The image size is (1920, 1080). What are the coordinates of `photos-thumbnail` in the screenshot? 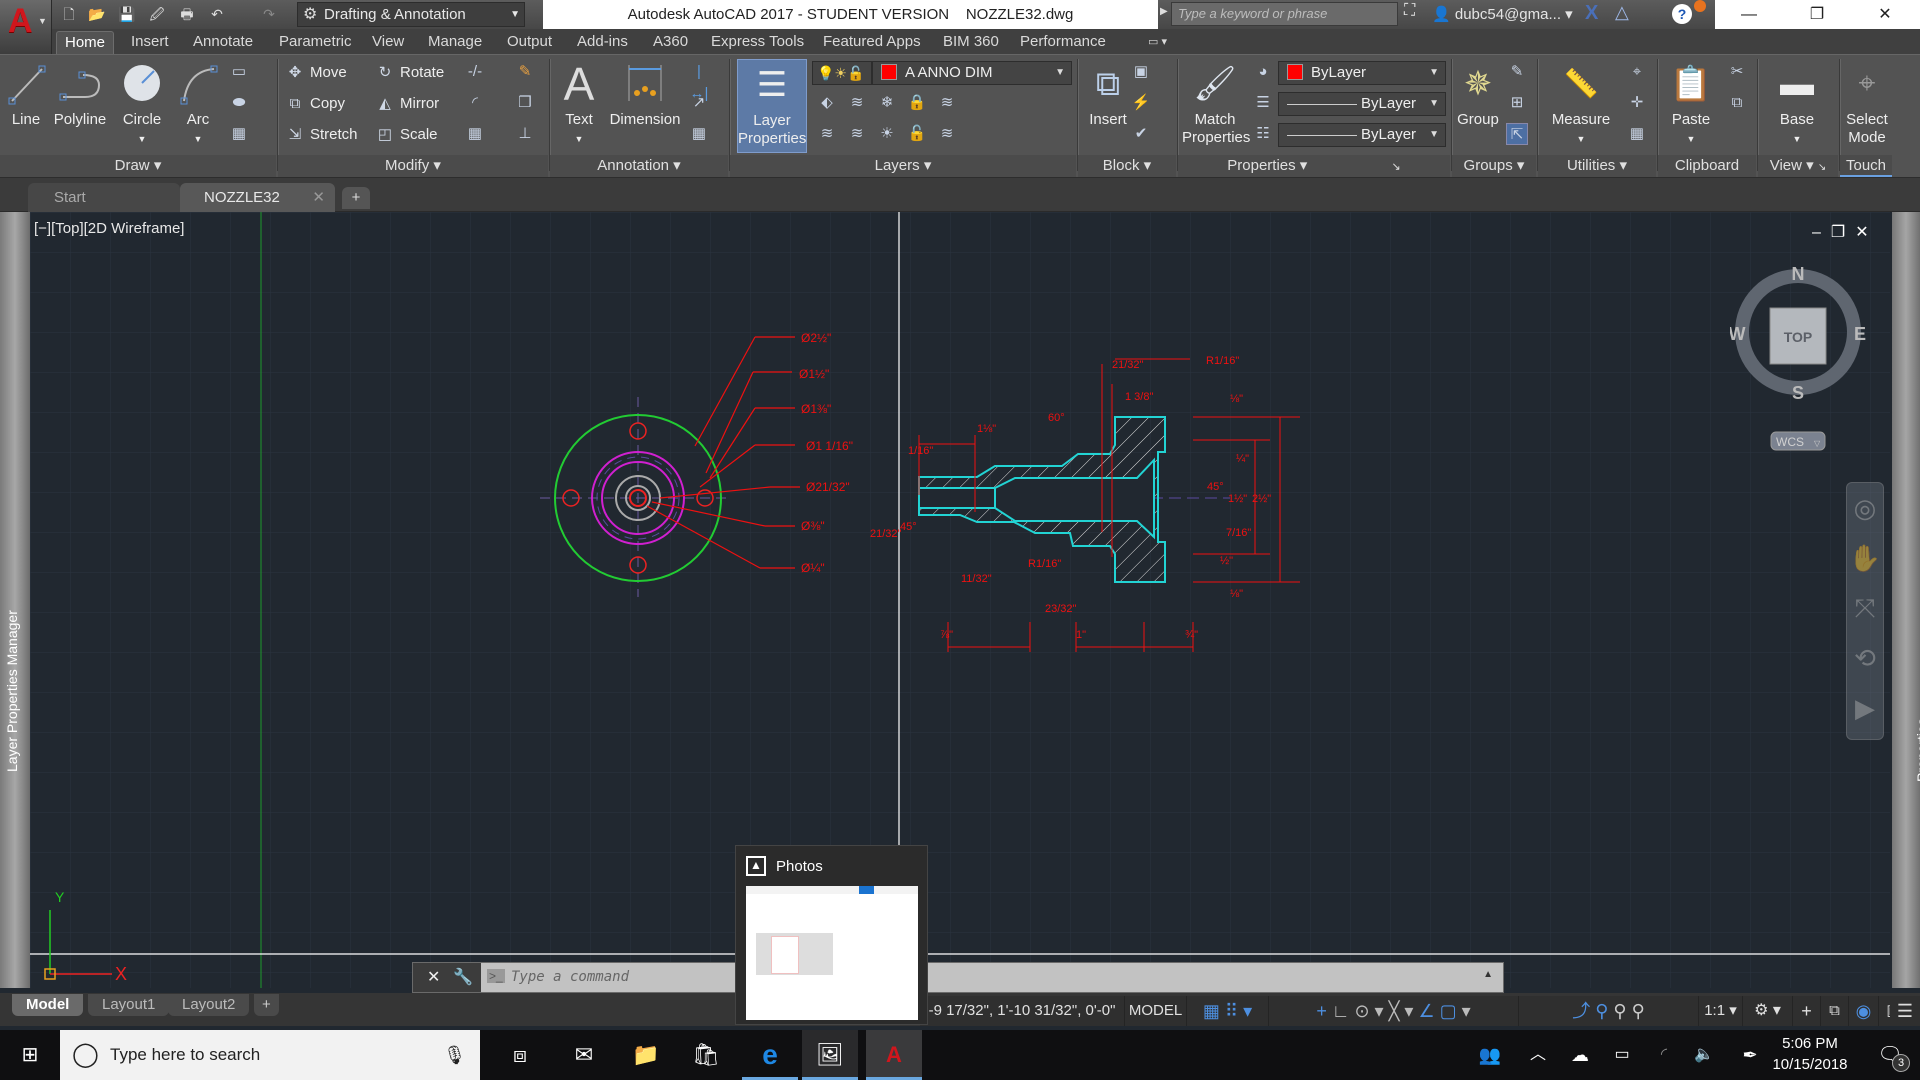 It's located at (832, 953).